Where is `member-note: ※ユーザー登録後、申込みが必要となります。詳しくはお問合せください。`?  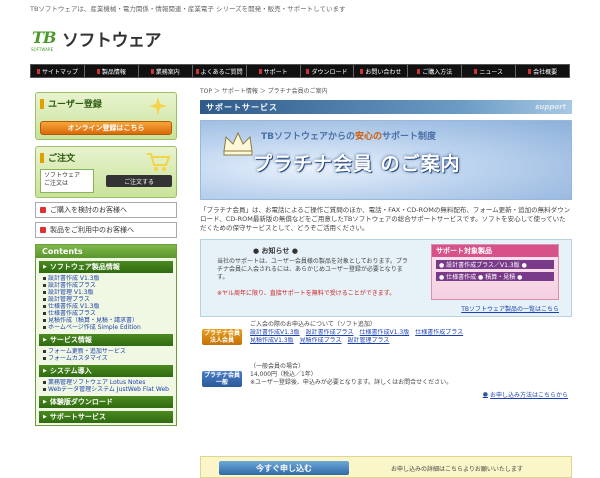 member-note: ※ユーザー登録後、申込みが必要となります。詳しくはお問合せください。 is located at coordinates (351, 382).